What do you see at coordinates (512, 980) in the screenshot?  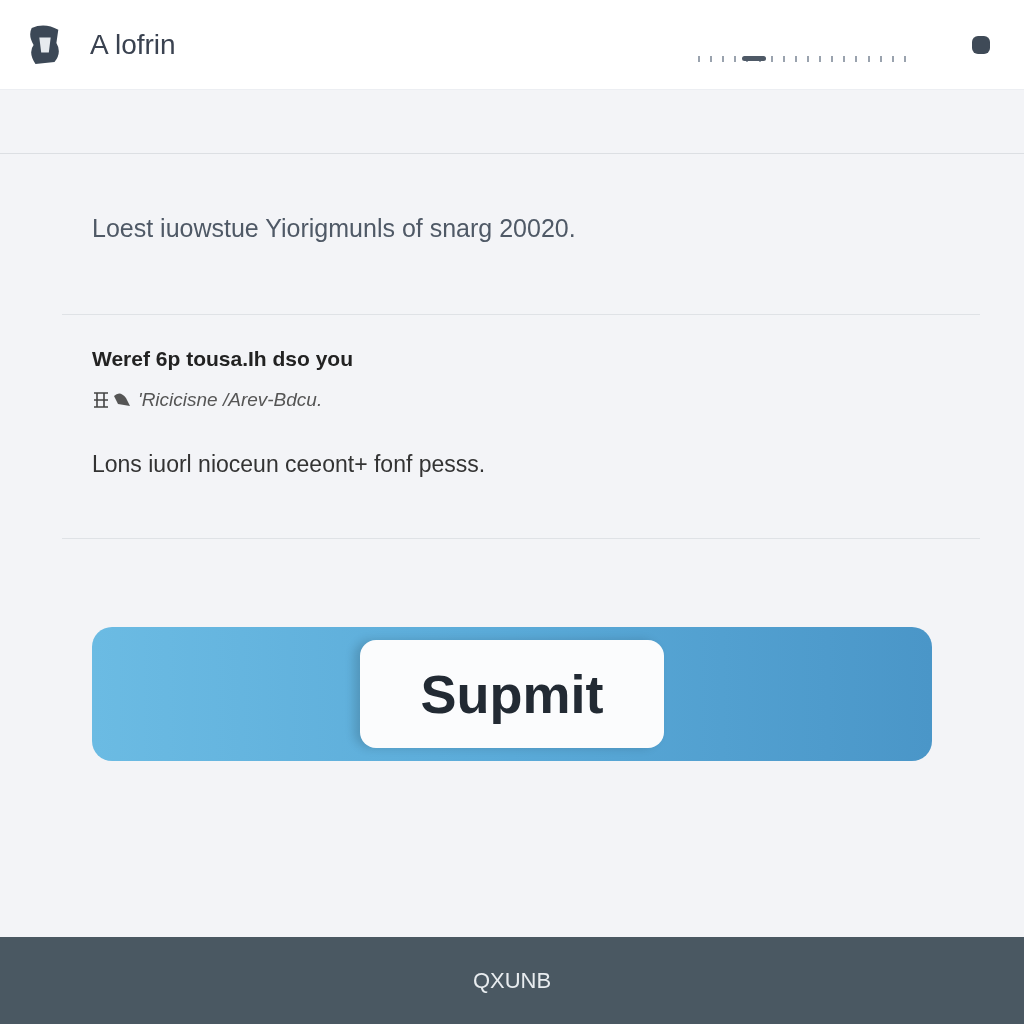 I see `footer-text: QXUNB` at bounding box center [512, 980].